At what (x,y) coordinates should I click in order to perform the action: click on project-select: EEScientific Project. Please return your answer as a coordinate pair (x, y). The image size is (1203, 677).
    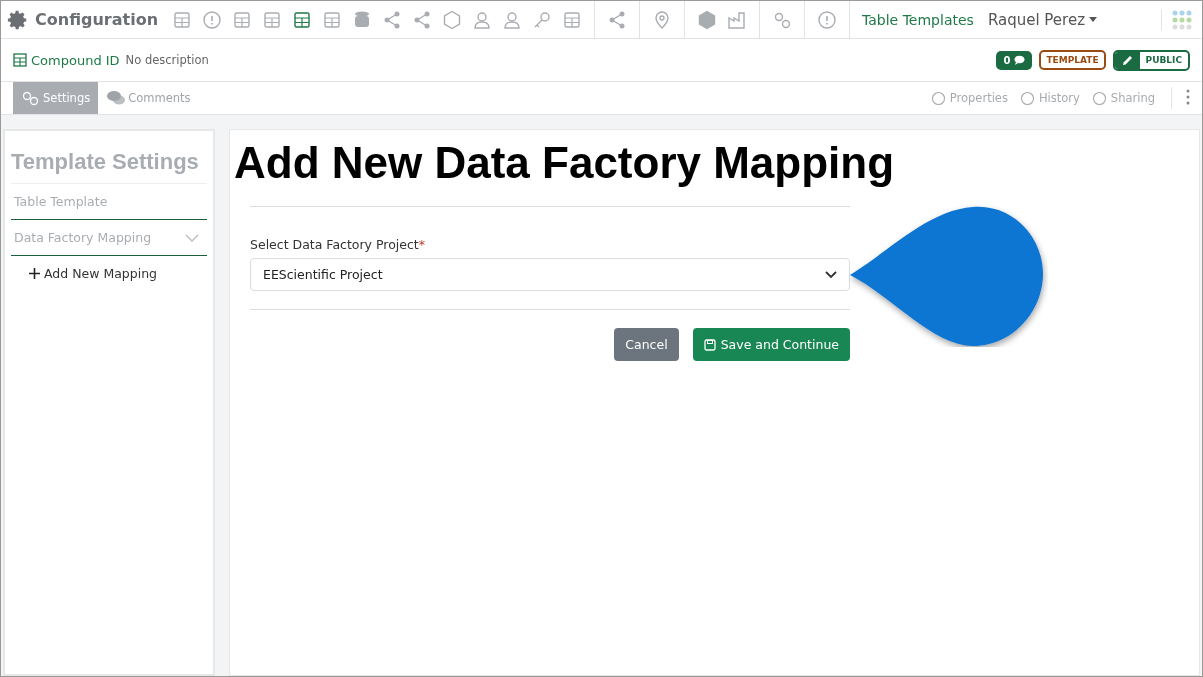
    Looking at the image, I should click on (550, 274).